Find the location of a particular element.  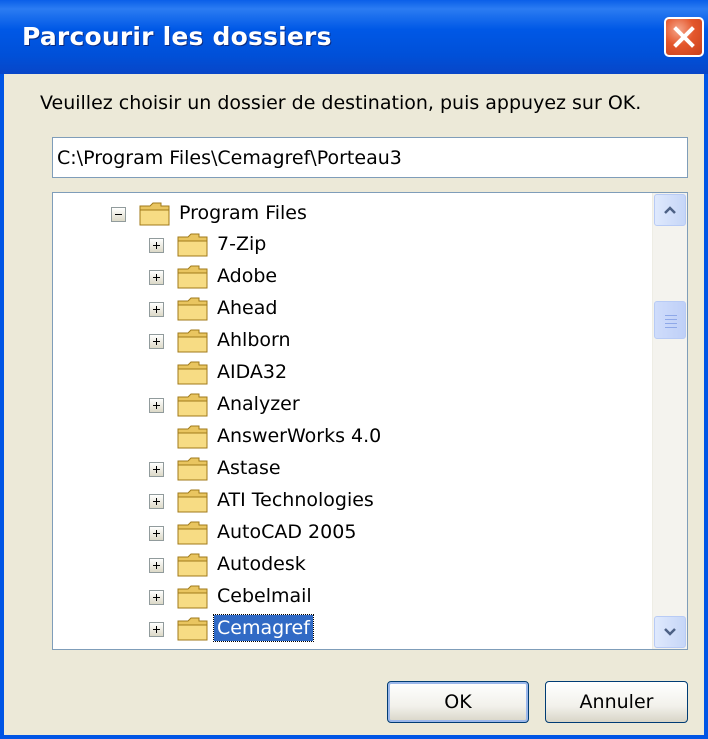

folder-label: AnswerWorks 4.0 is located at coordinates (299, 436).